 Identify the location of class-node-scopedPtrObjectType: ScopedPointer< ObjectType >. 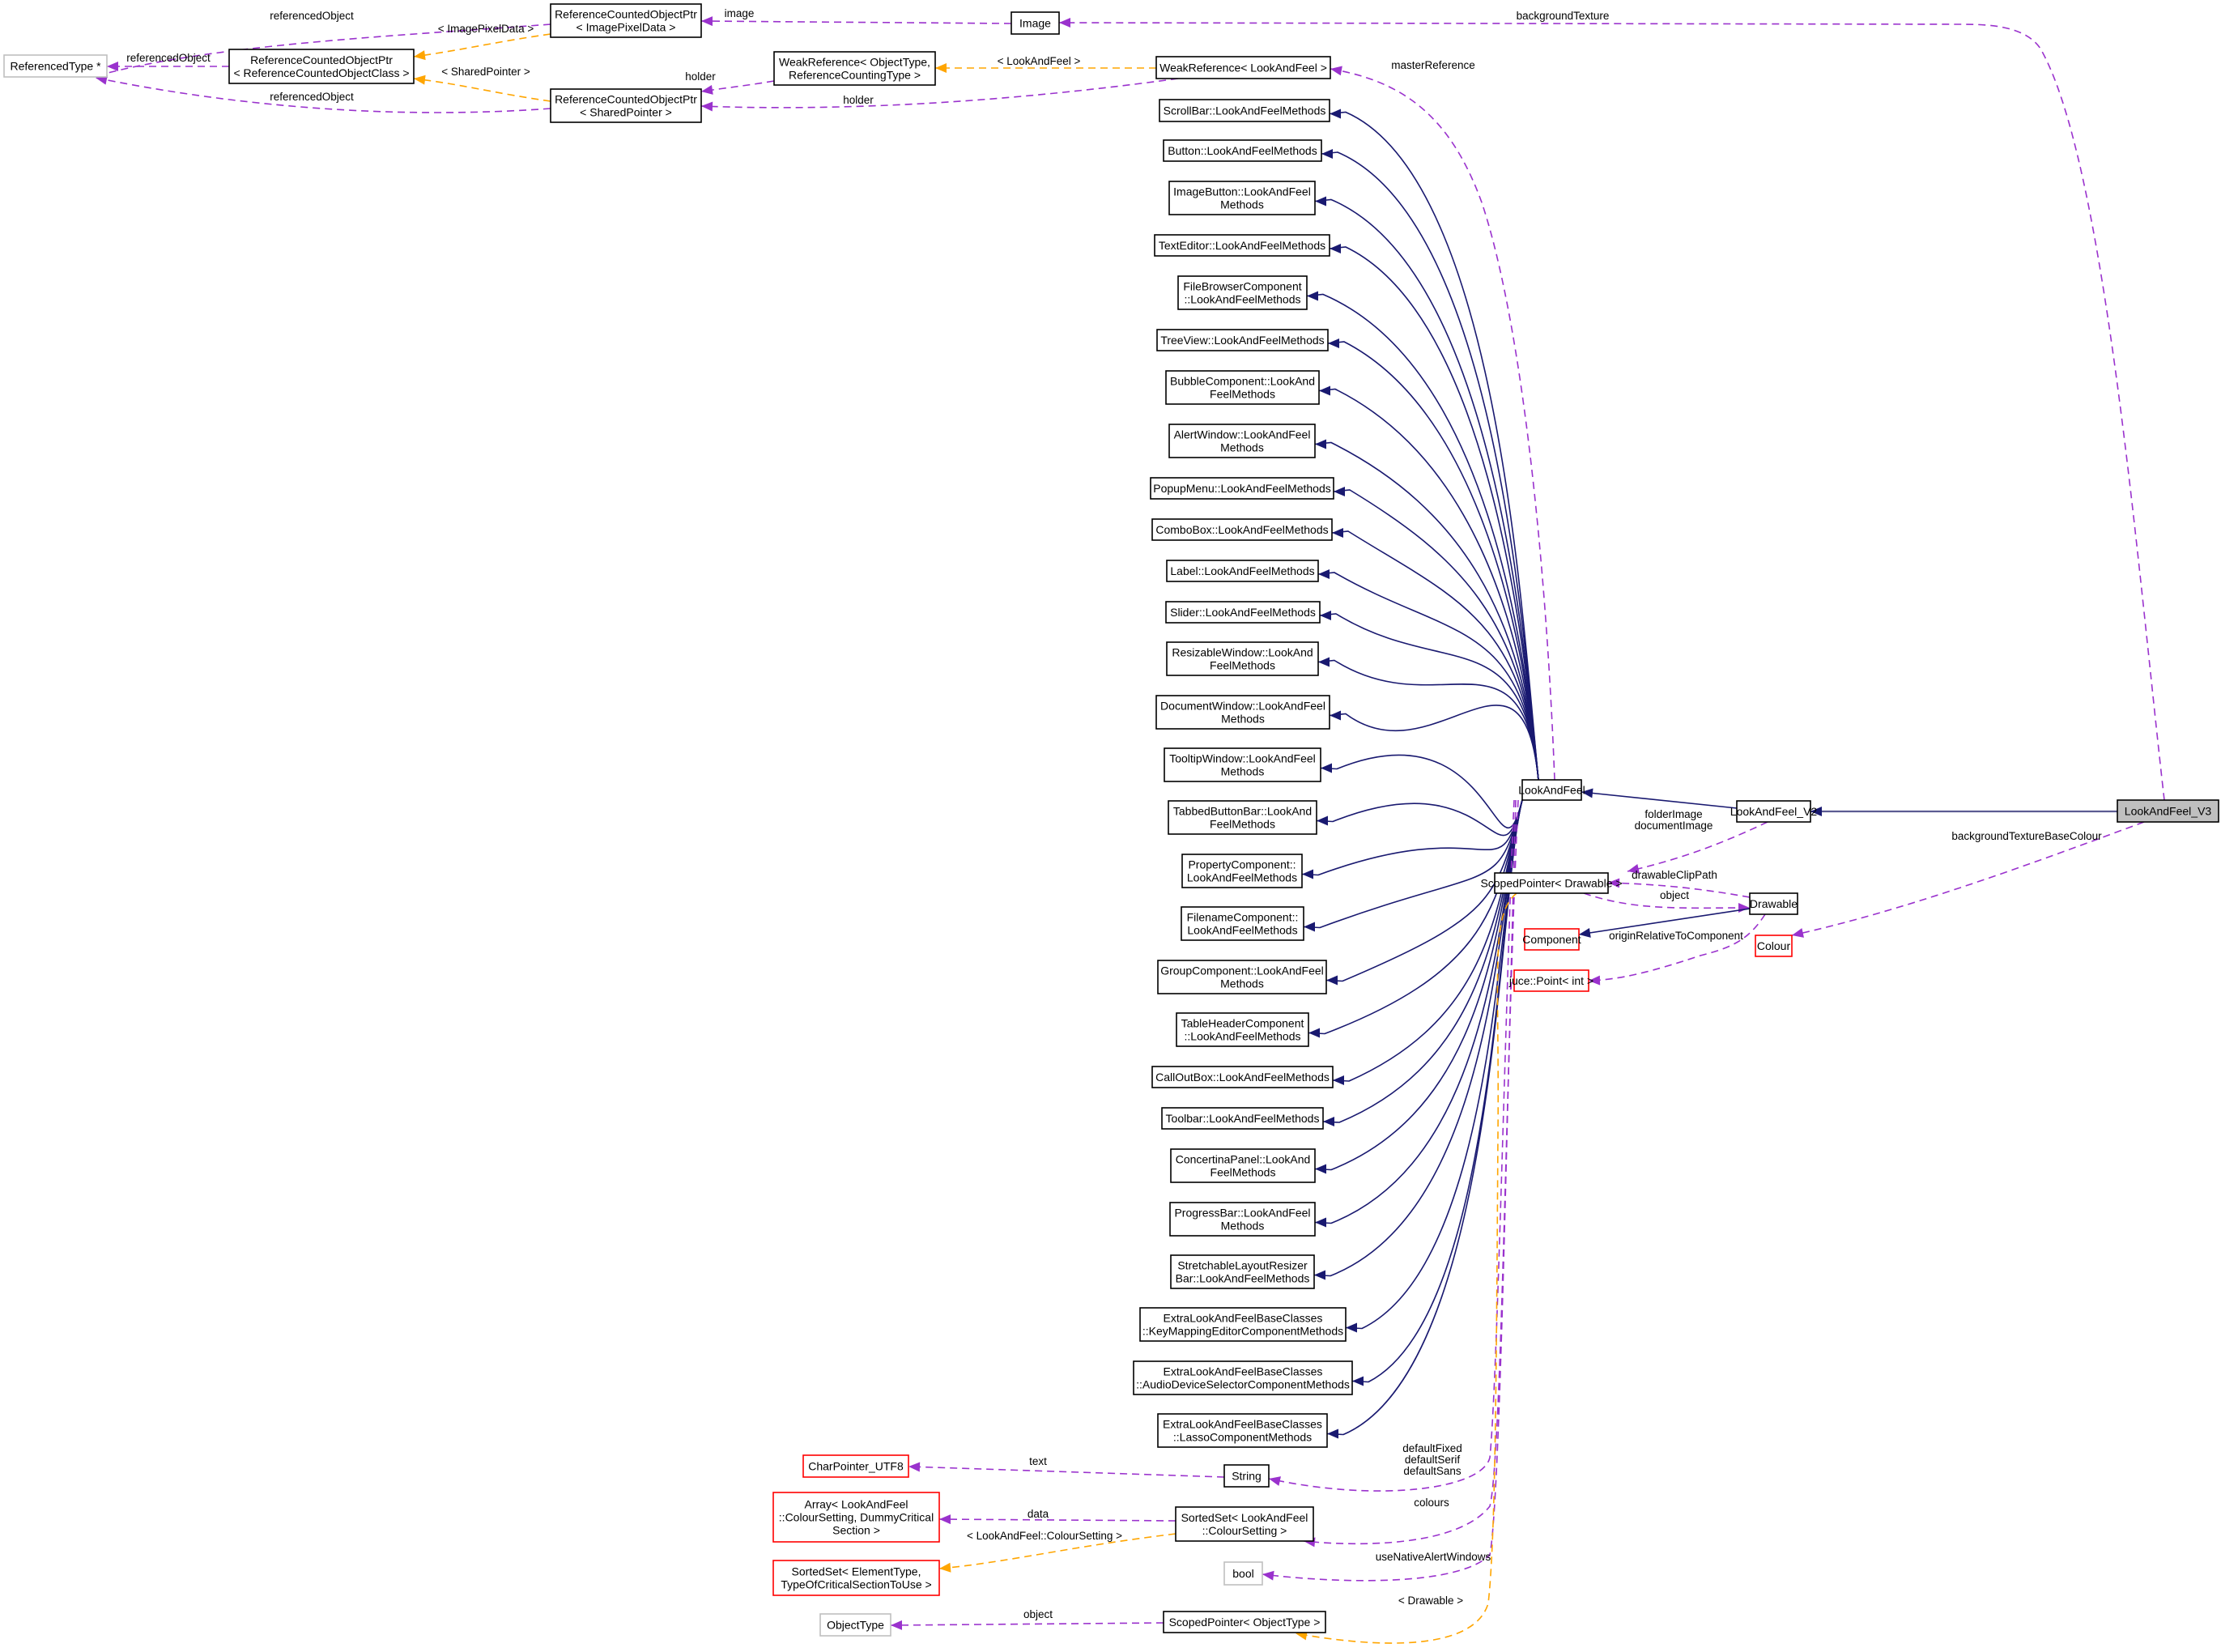
(1244, 1622).